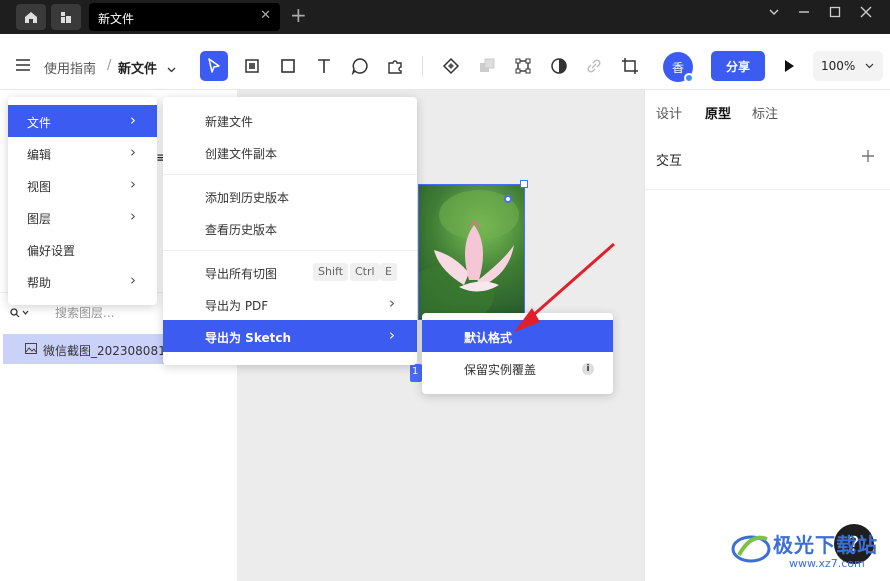  What do you see at coordinates (290, 152) in the screenshot?
I see `menu-item-duplicate-file: 创建文件副本` at bounding box center [290, 152].